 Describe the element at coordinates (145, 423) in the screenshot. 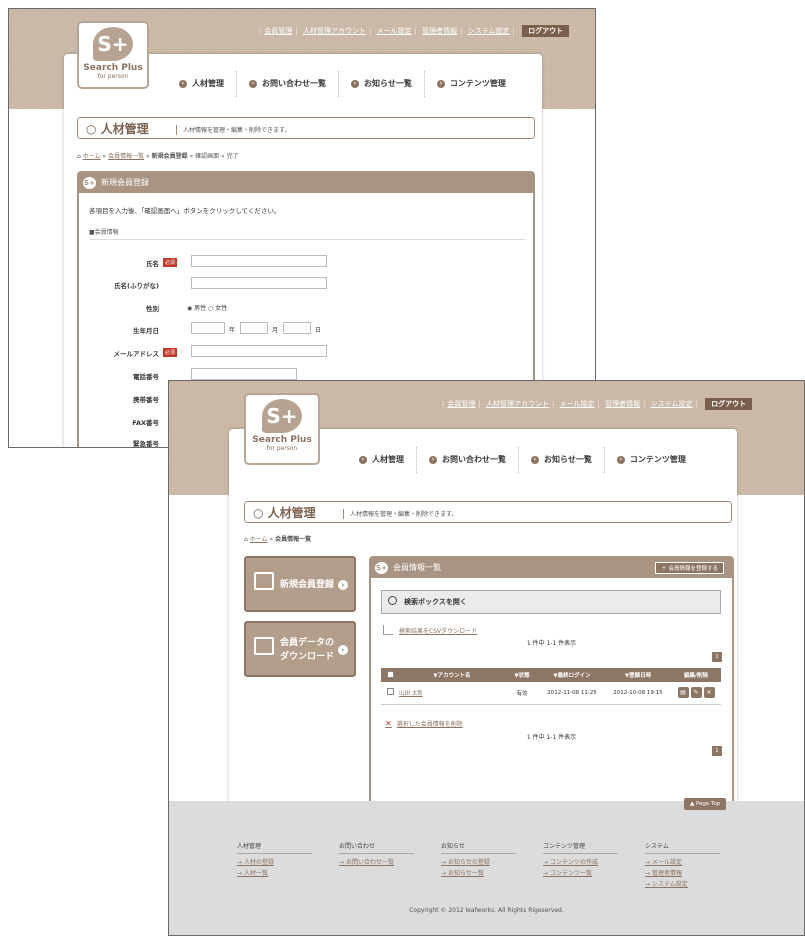

I see `field-label: FAX番号` at that location.